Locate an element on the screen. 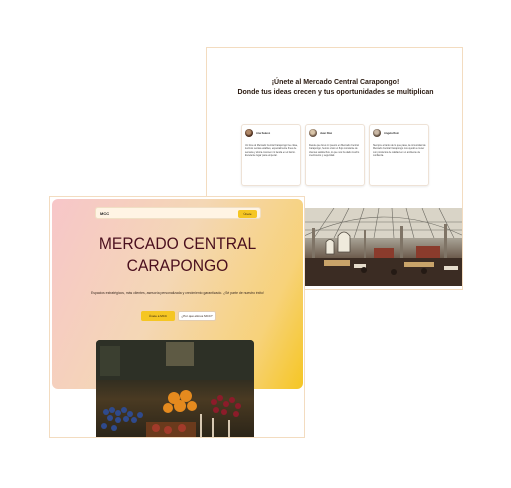 The height and width of the screenshot is (488, 511). navbar: MCC Únete is located at coordinates (178, 213).